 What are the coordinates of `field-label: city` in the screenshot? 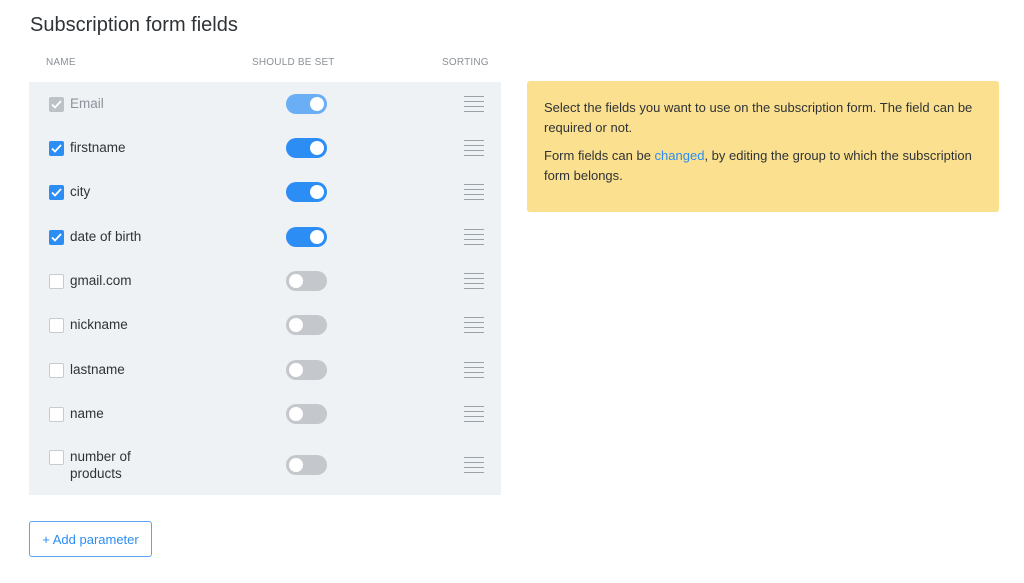 It's located at (80, 191).